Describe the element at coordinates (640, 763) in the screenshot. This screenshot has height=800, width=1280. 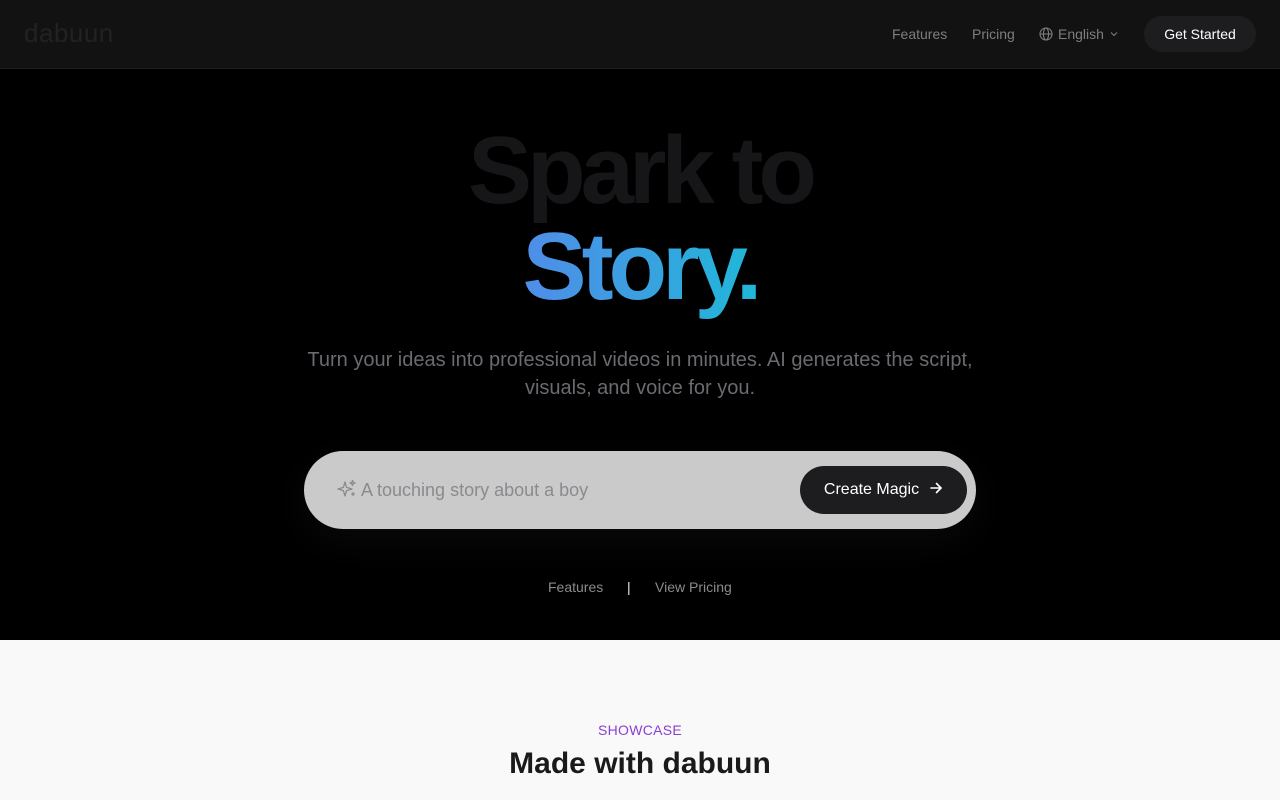
I see `showcase-title: Made with dabuun` at that location.